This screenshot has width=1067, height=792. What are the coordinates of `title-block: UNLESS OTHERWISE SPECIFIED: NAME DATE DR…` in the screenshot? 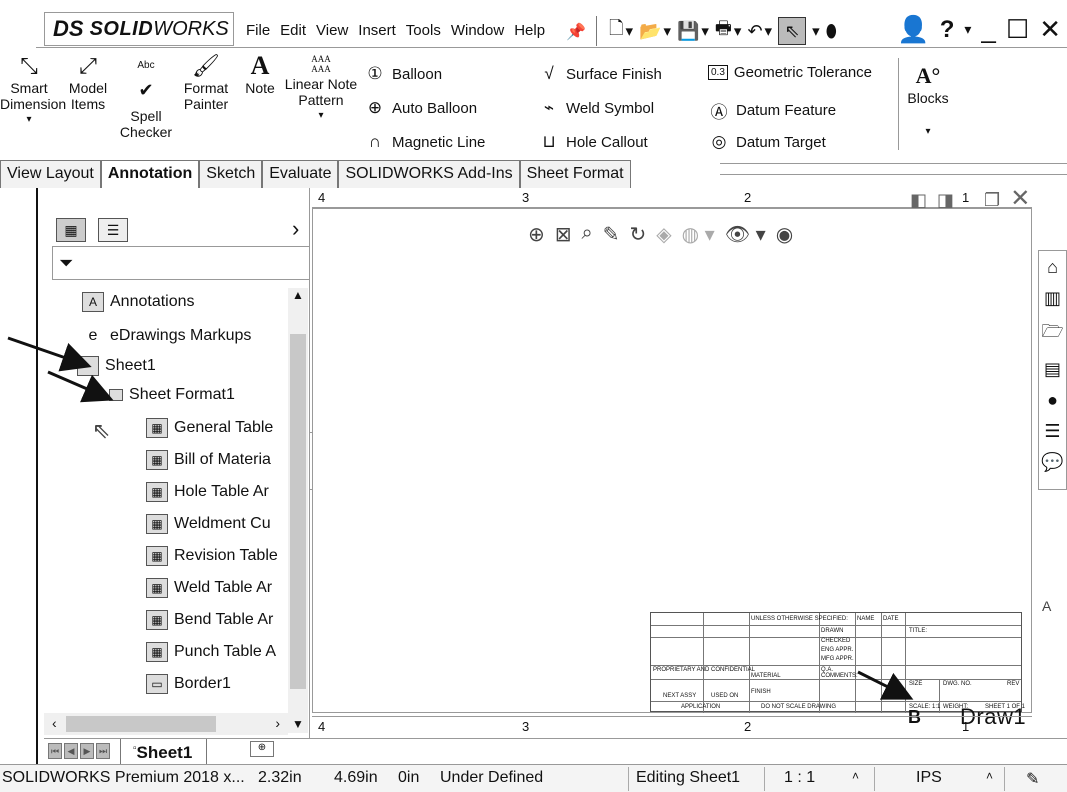 It's located at (837, 662).